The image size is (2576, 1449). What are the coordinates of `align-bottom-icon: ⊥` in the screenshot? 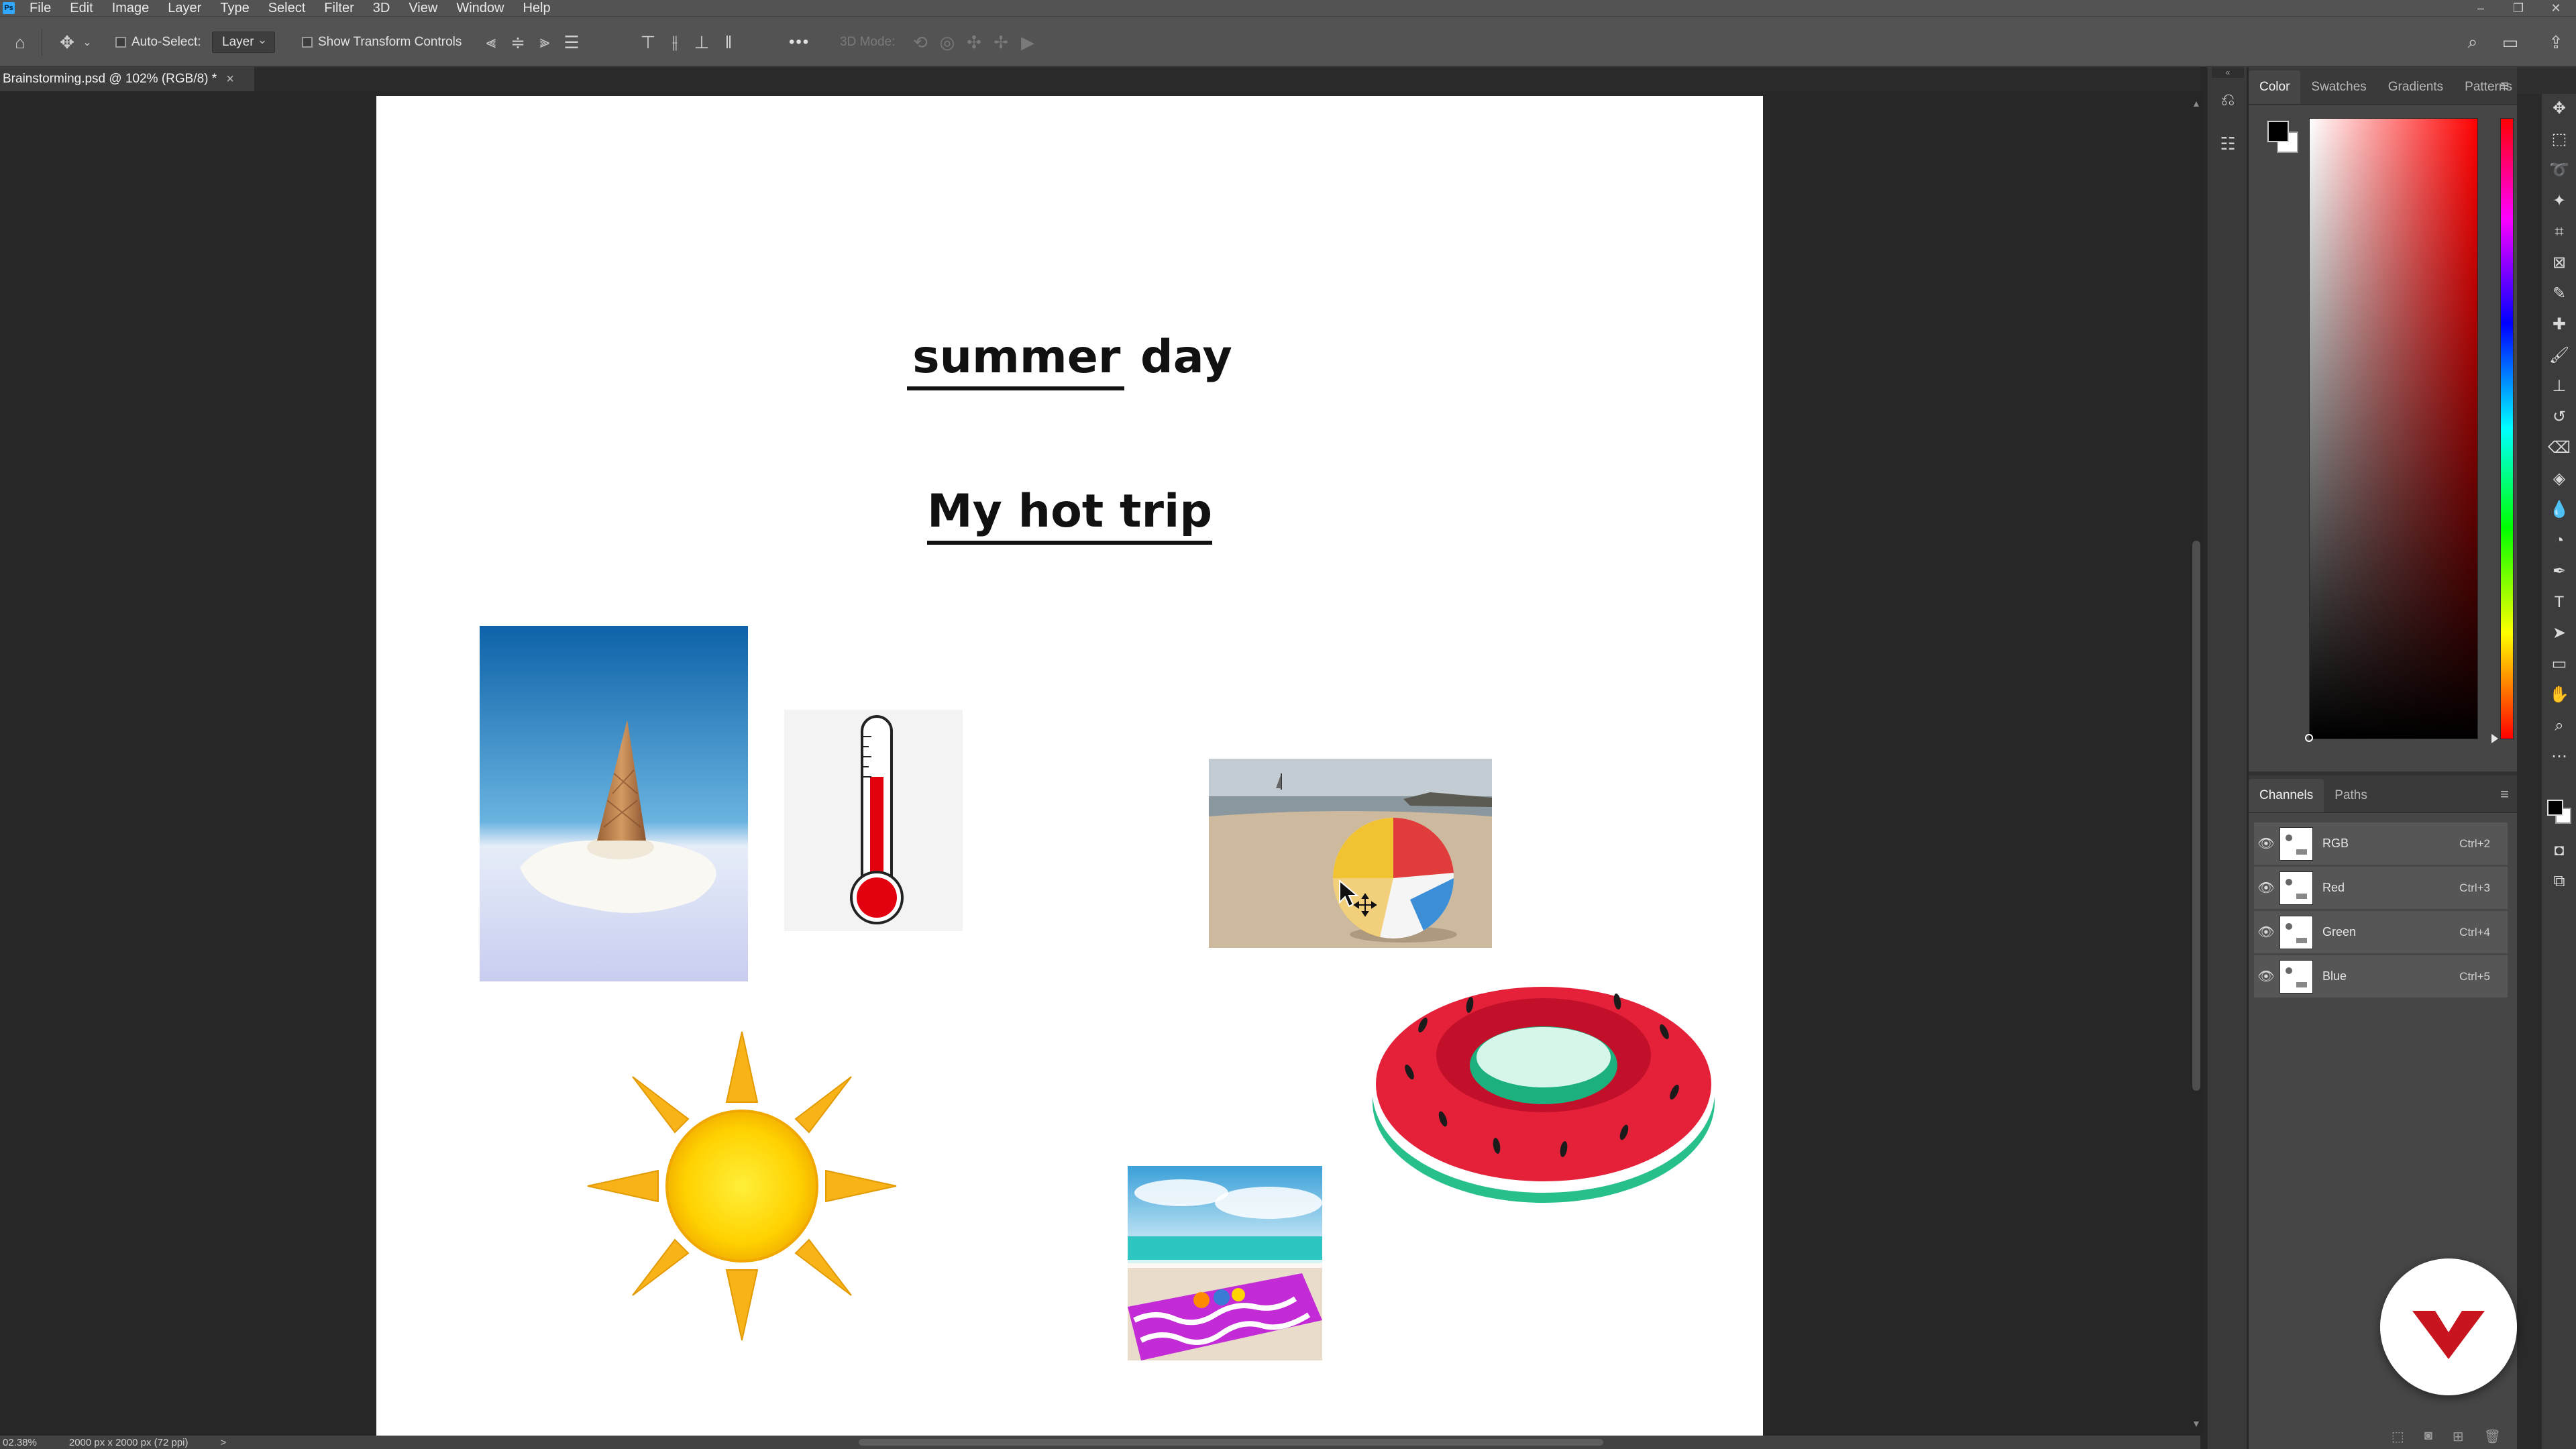 It's located at (701, 42).